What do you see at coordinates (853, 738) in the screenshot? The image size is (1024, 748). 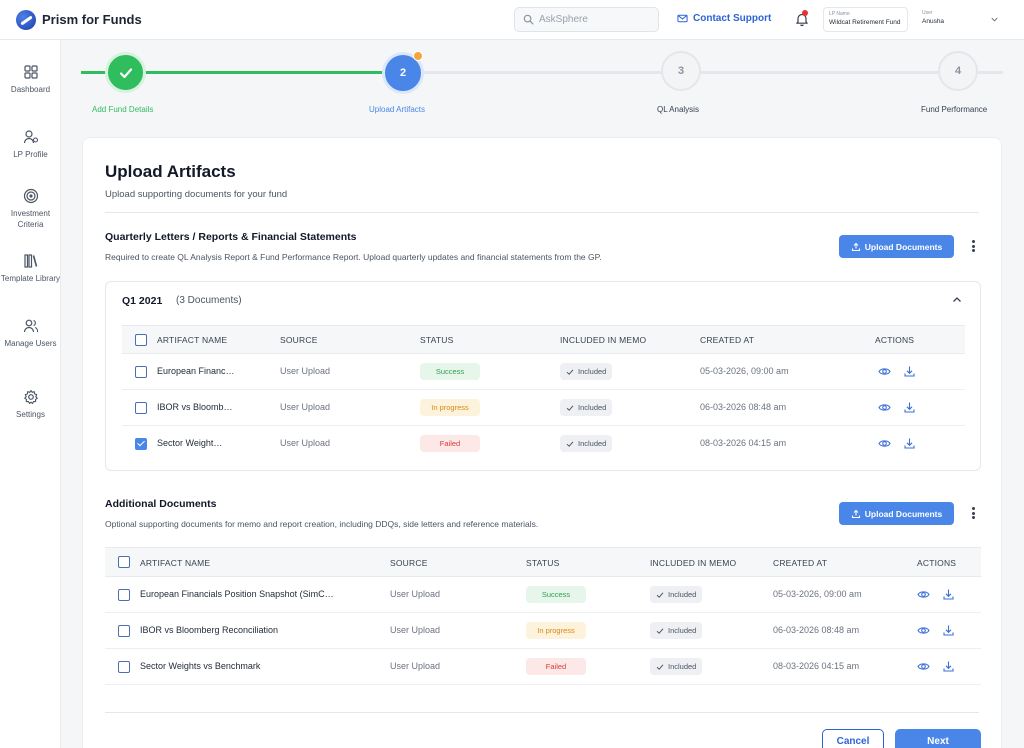 I see `cancel-button: Cancel` at bounding box center [853, 738].